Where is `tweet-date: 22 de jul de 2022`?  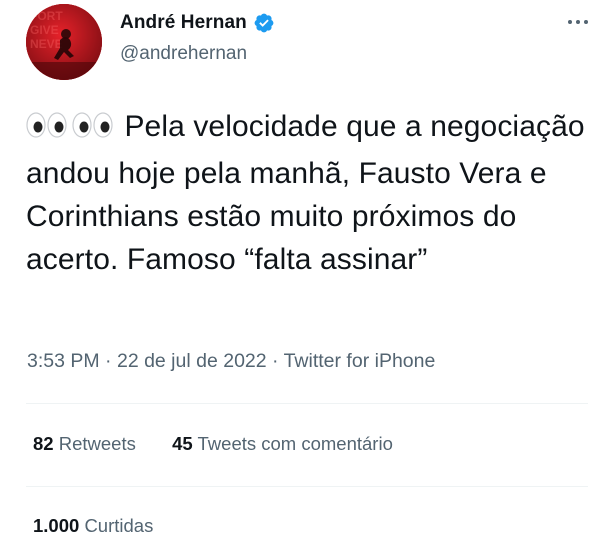
tweet-date: 22 de jul de 2022 is located at coordinates (192, 361).